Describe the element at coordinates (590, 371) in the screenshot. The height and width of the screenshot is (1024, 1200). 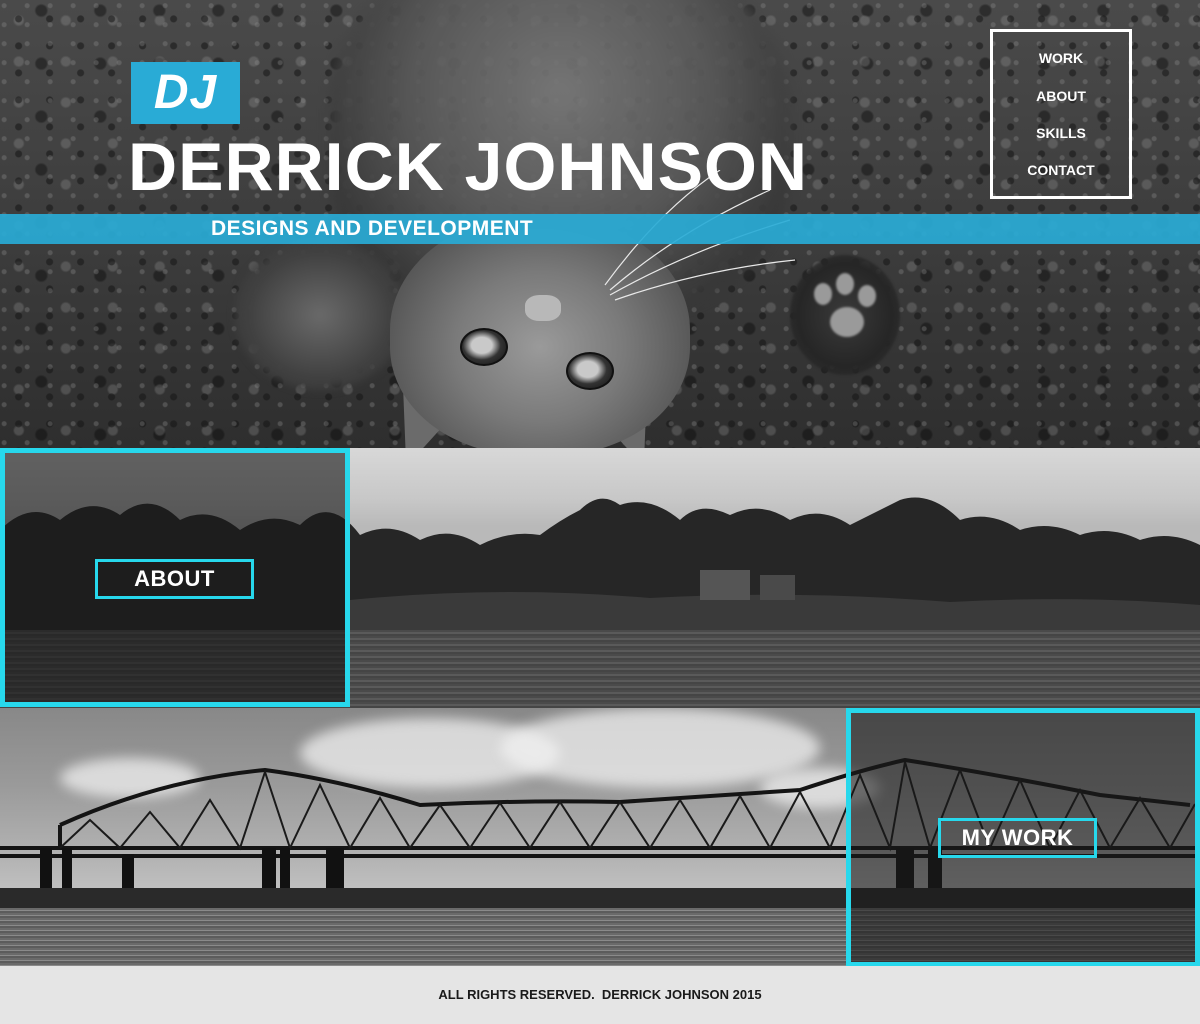
I see `cat-eye-right` at that location.